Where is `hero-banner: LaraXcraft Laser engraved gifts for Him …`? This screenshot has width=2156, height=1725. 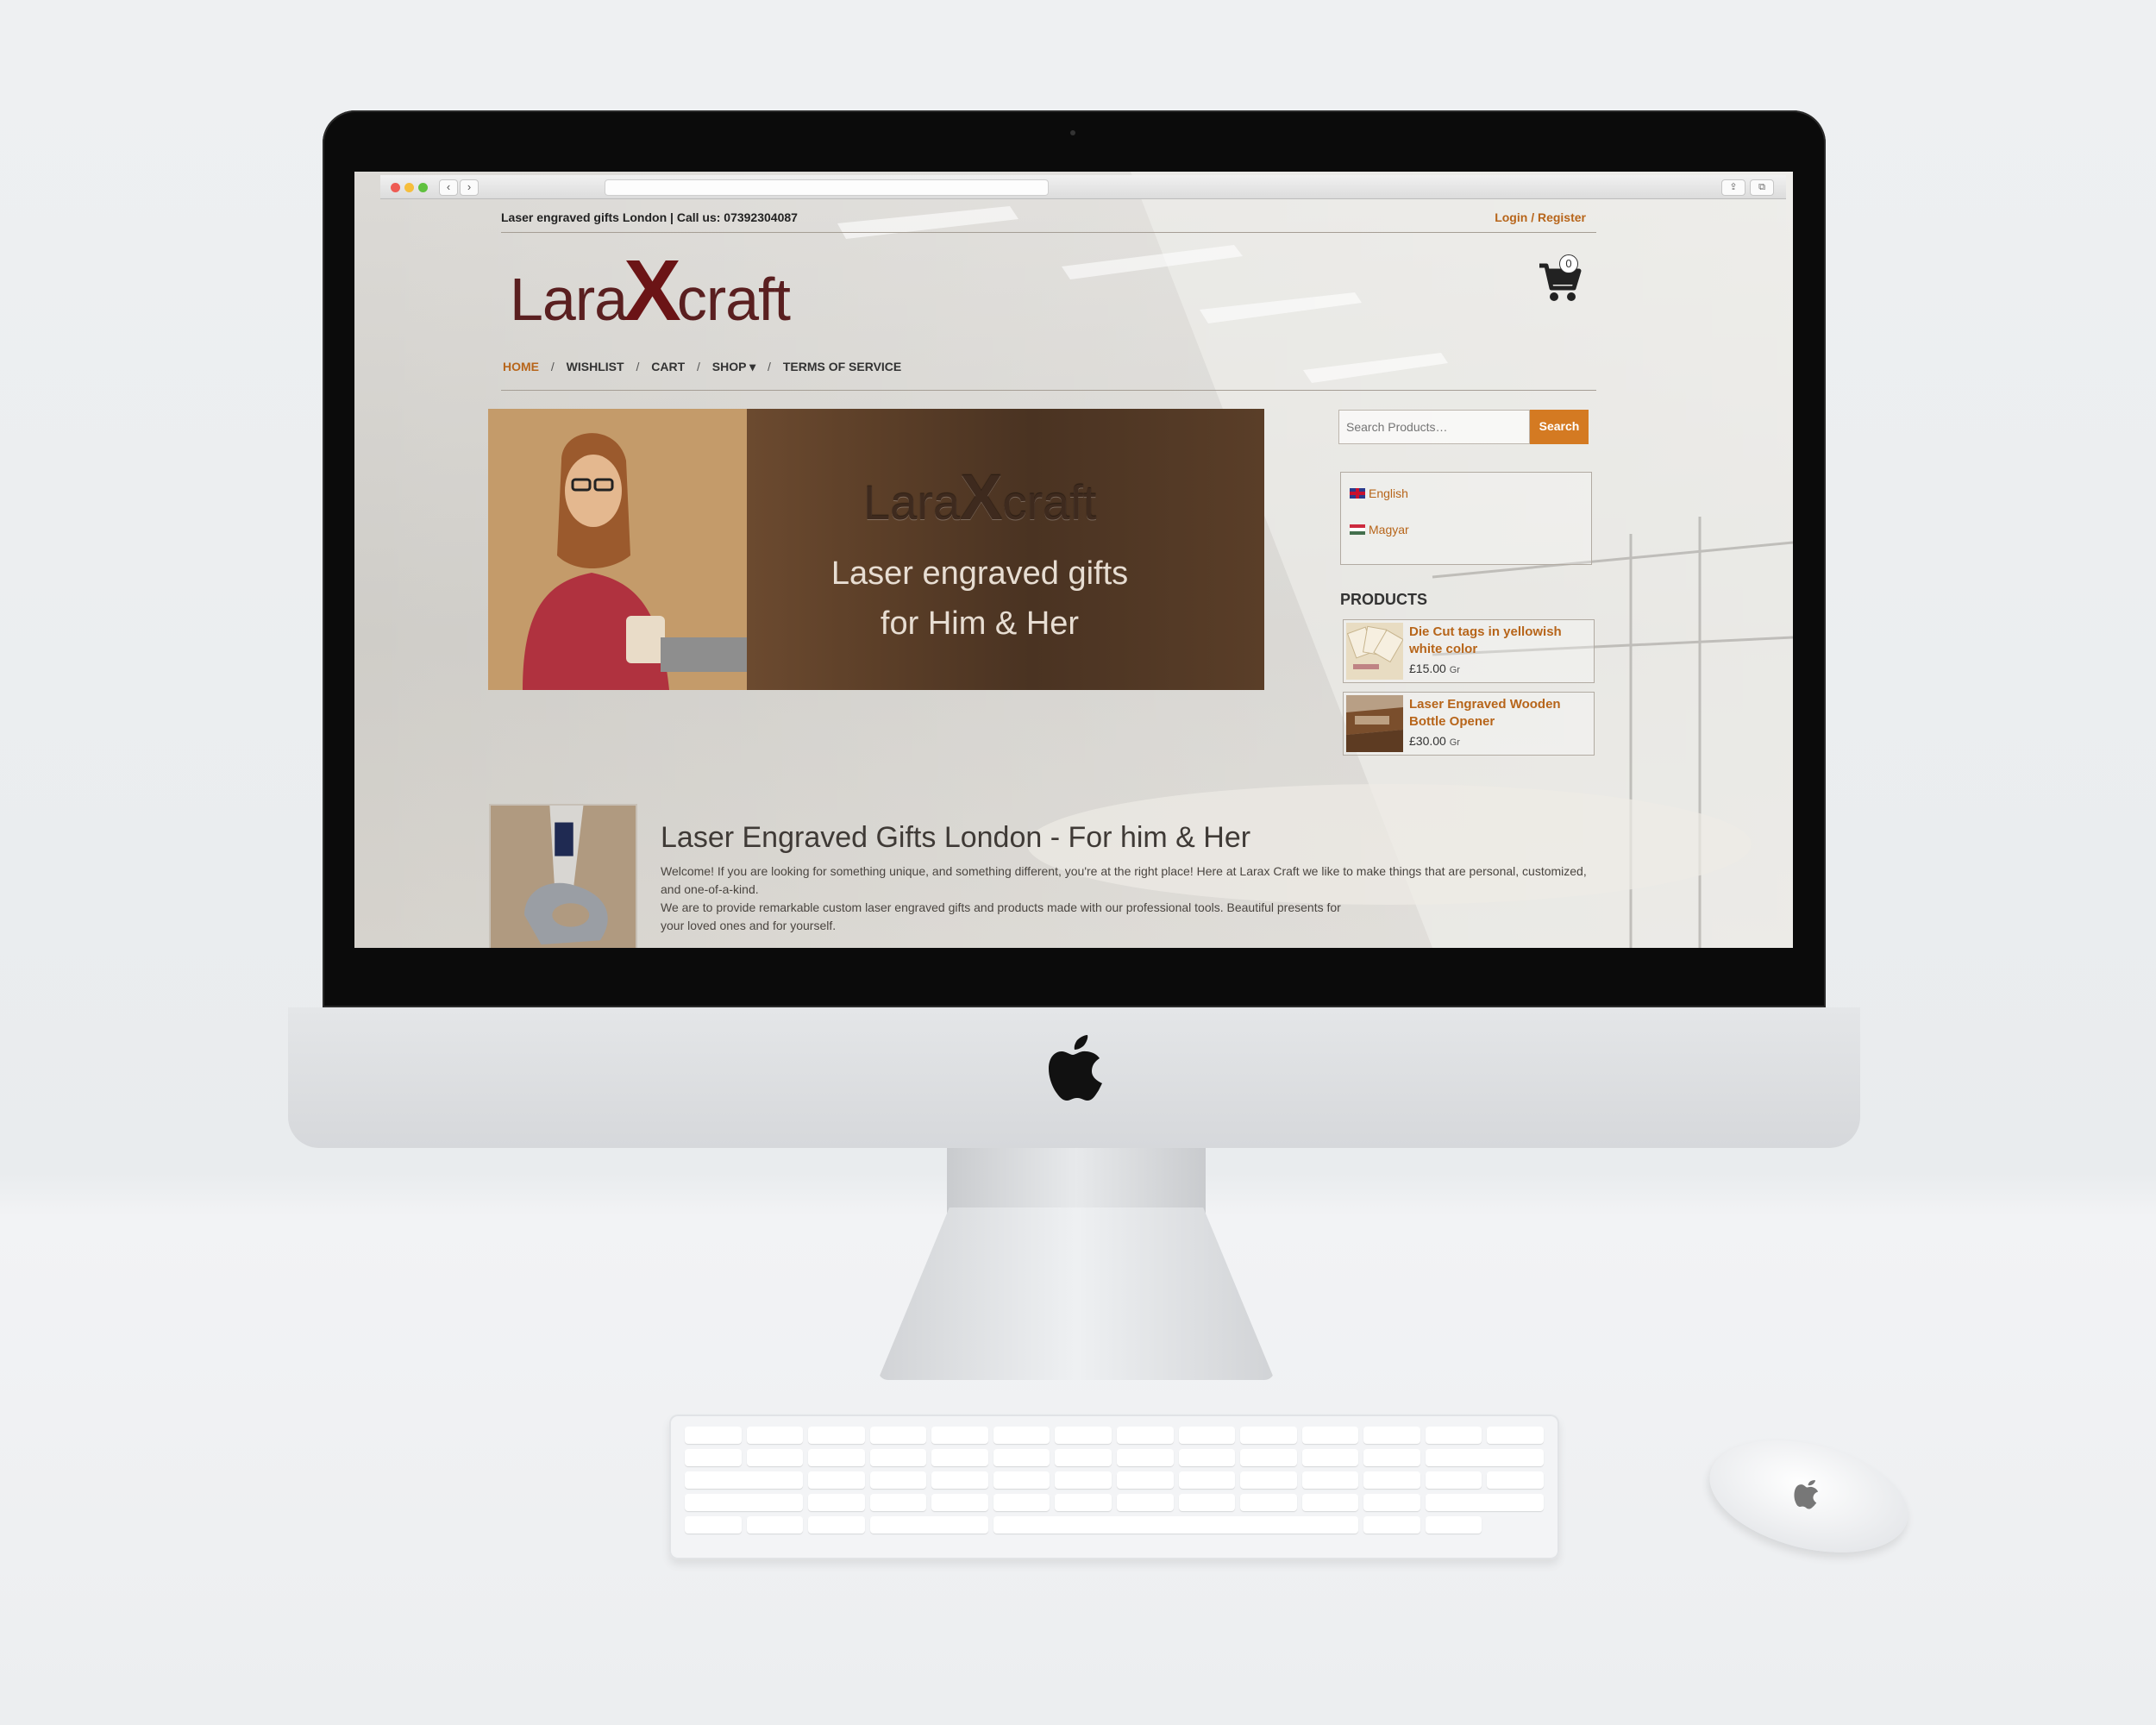
hero-banner: LaraXcraft Laser engraved gifts for Him … is located at coordinates (876, 550).